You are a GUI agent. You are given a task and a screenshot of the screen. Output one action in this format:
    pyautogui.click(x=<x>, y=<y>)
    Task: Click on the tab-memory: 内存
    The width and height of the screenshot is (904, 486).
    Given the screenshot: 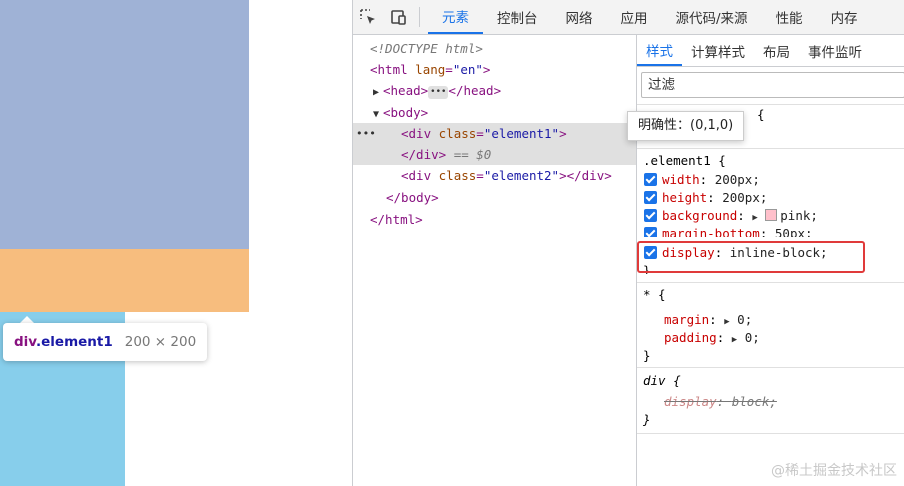 What is the action you would take?
    pyautogui.click(x=844, y=17)
    